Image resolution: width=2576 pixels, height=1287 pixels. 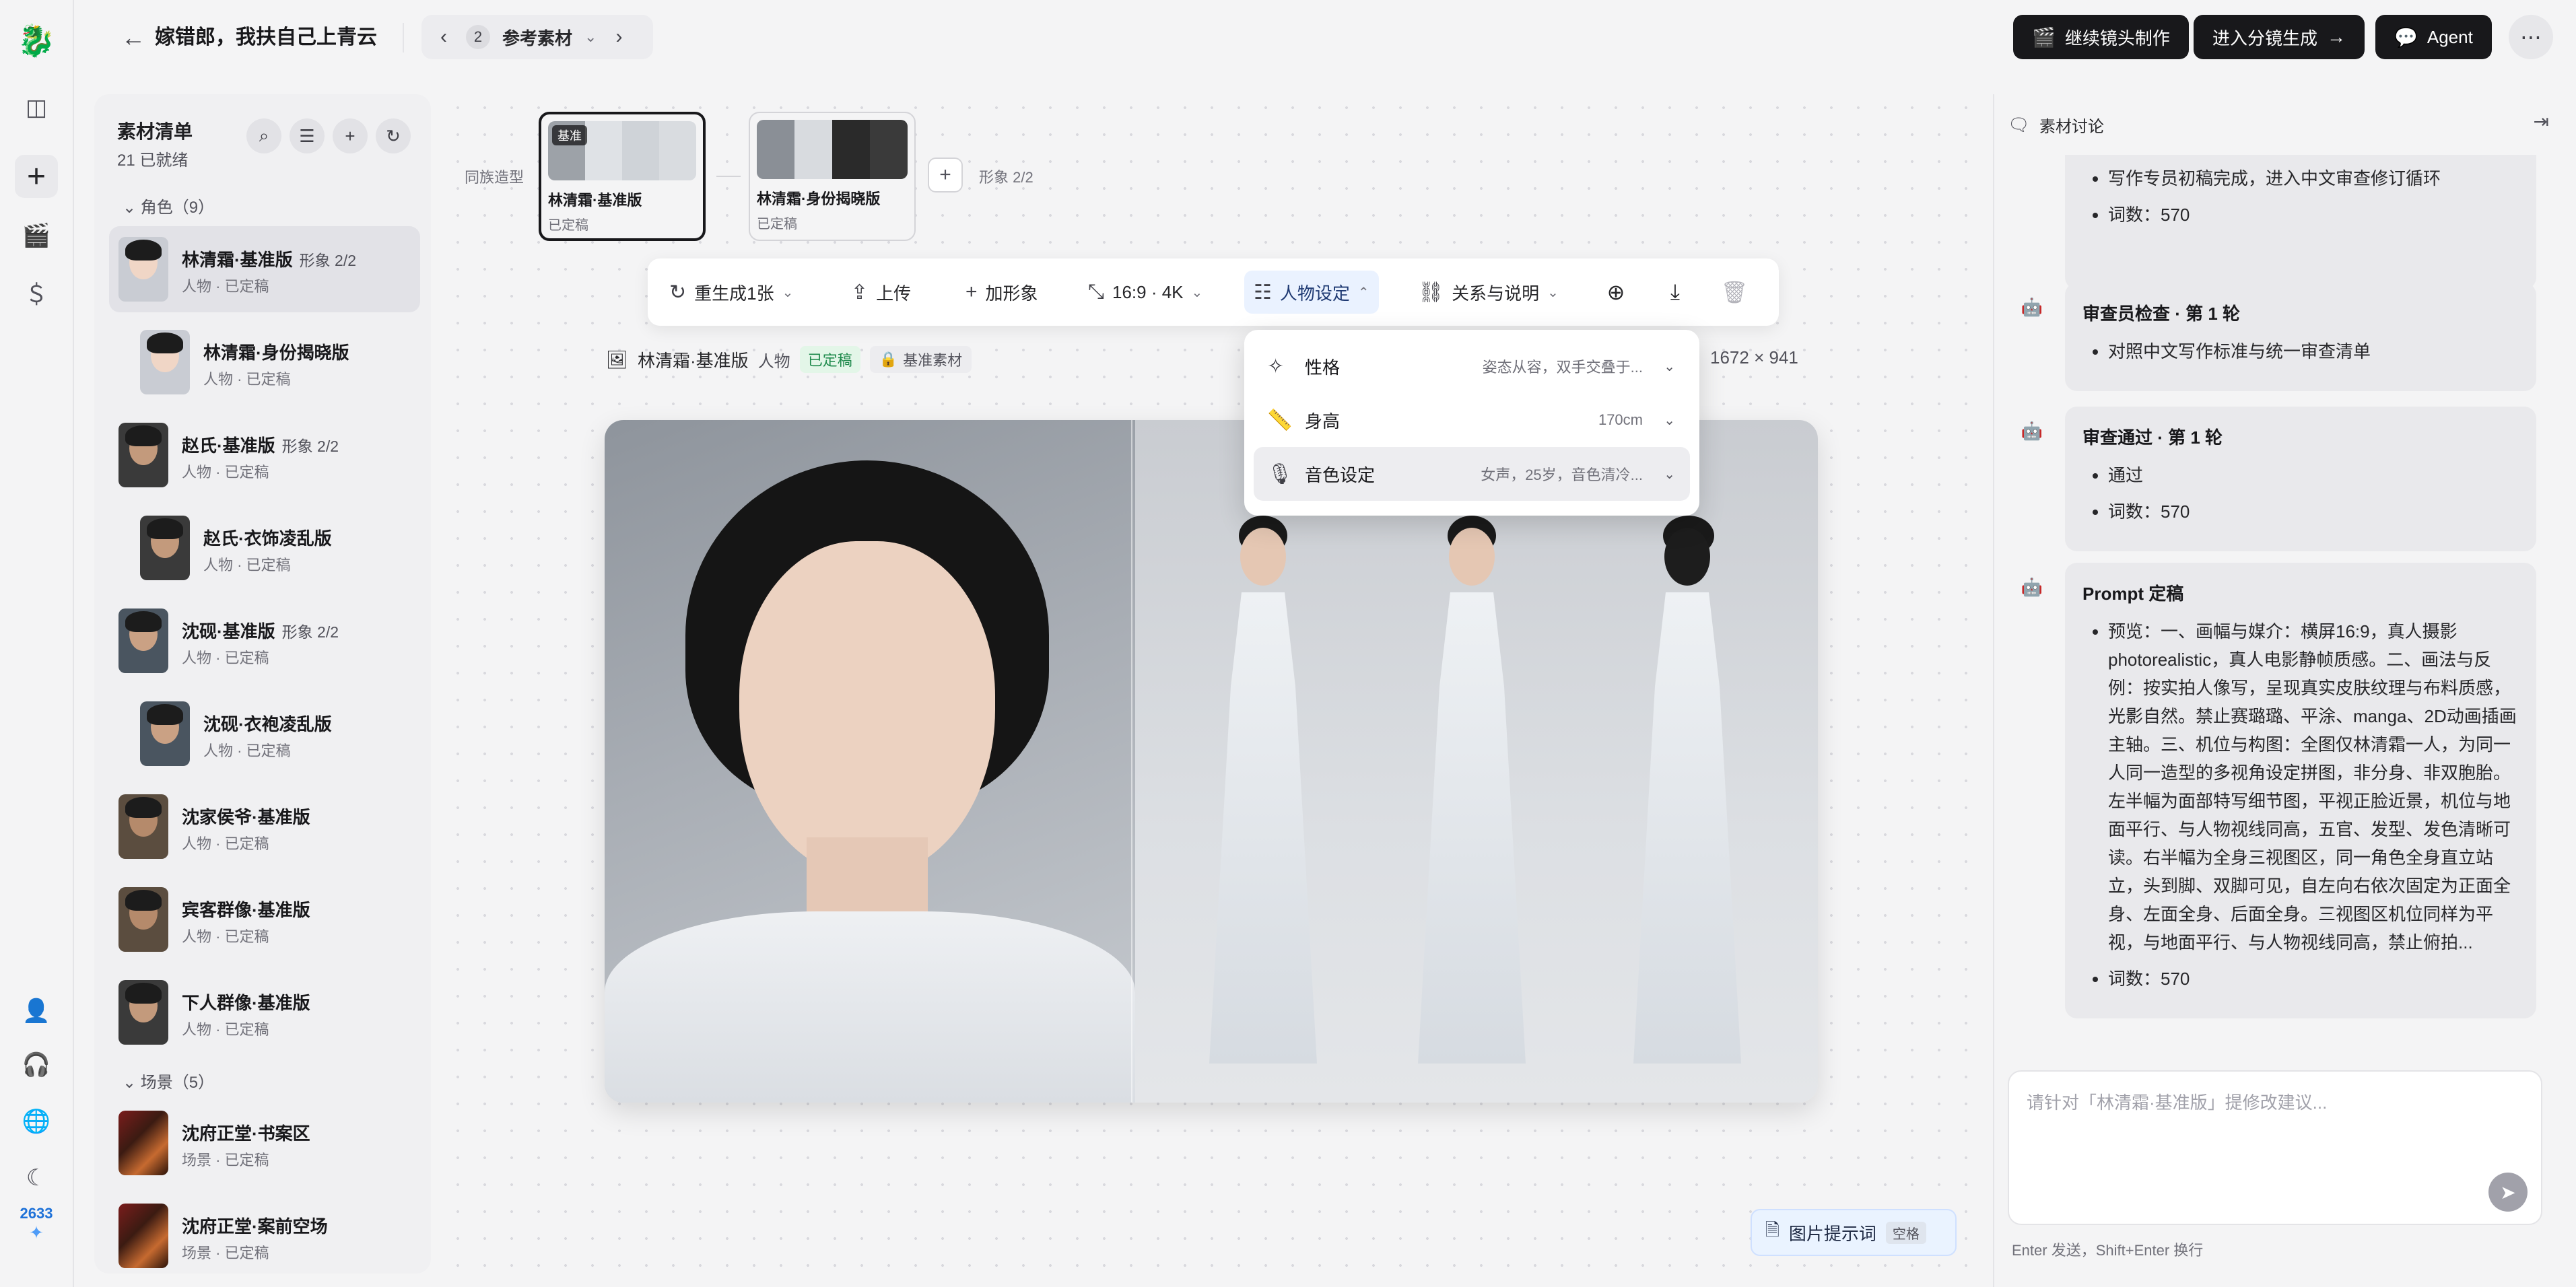 What do you see at coordinates (178, 1083) in the screenshot?
I see `group-label: 场景（5）` at bounding box center [178, 1083].